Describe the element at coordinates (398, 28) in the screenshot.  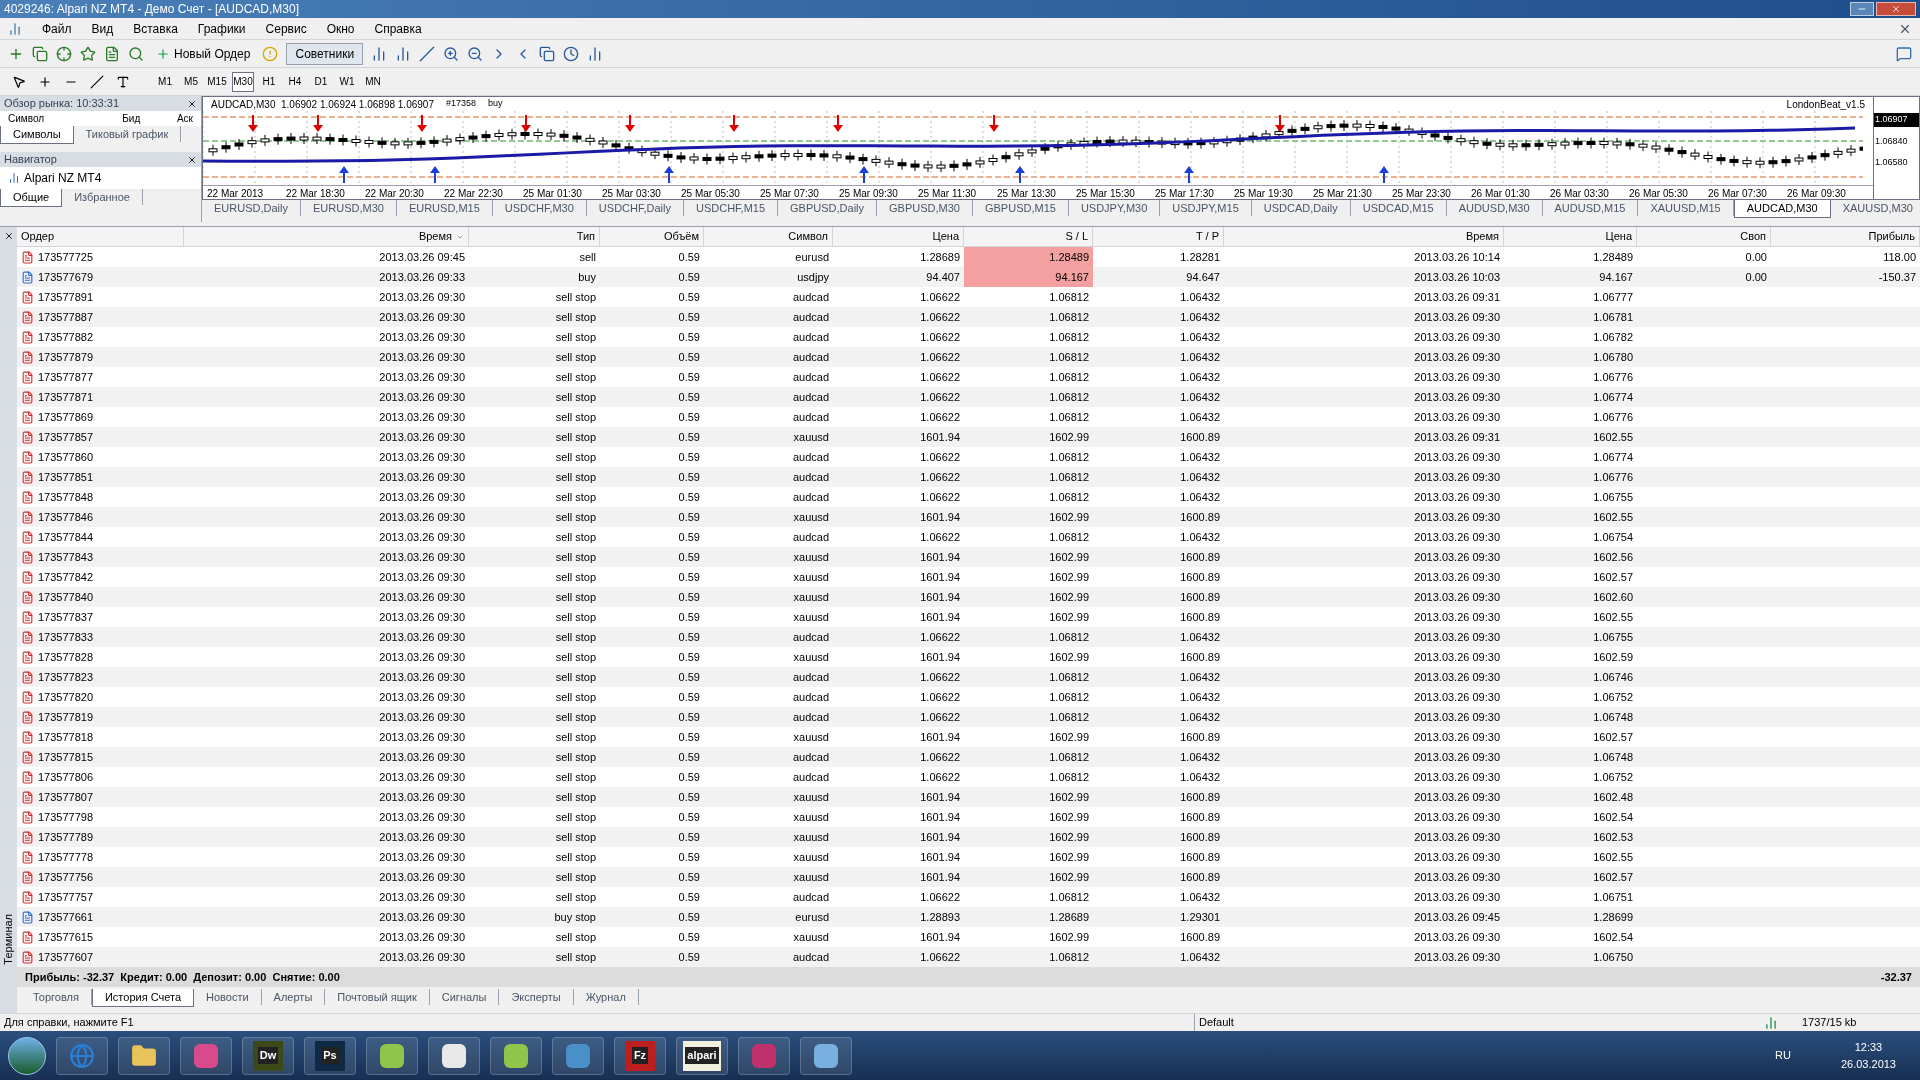
I see `menu-item: Справка` at that location.